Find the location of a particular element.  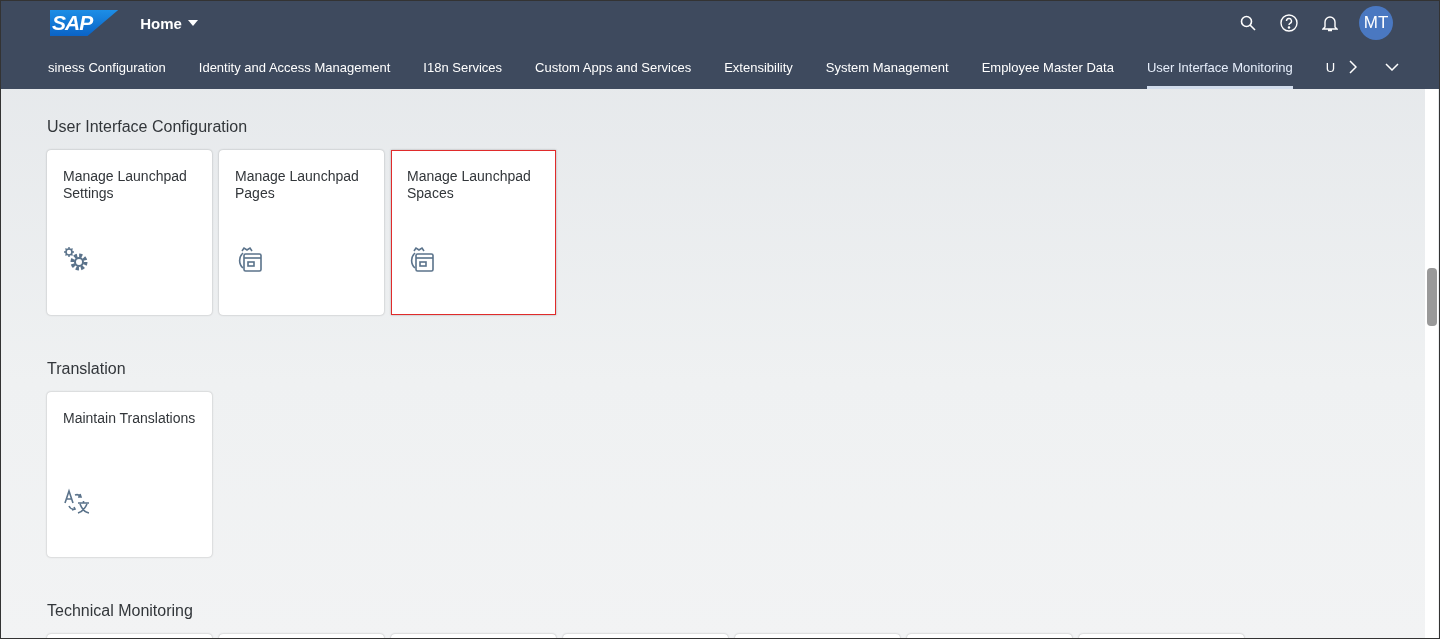

section-title: Translation is located at coordinates (87, 369).